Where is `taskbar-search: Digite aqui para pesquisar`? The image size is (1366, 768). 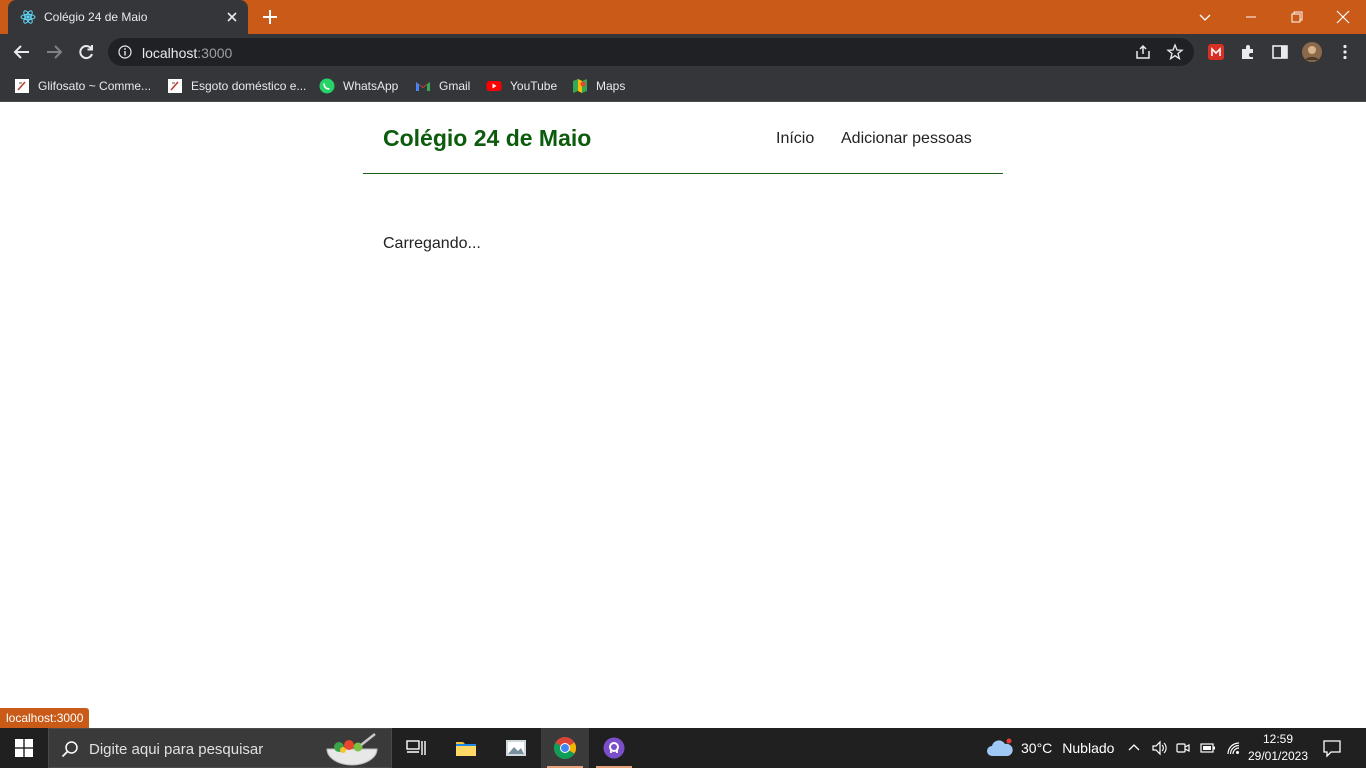
taskbar-search: Digite aqui para pesquisar is located at coordinates (220, 748).